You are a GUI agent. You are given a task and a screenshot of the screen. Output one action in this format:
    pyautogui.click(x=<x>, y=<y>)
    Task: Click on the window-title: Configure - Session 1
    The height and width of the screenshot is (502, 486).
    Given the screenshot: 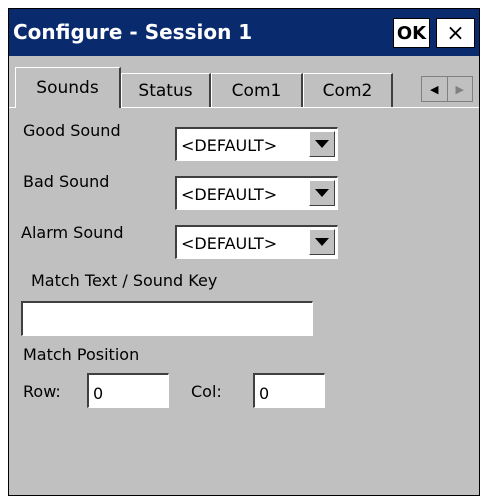 What is the action you would take?
    pyautogui.click(x=133, y=32)
    